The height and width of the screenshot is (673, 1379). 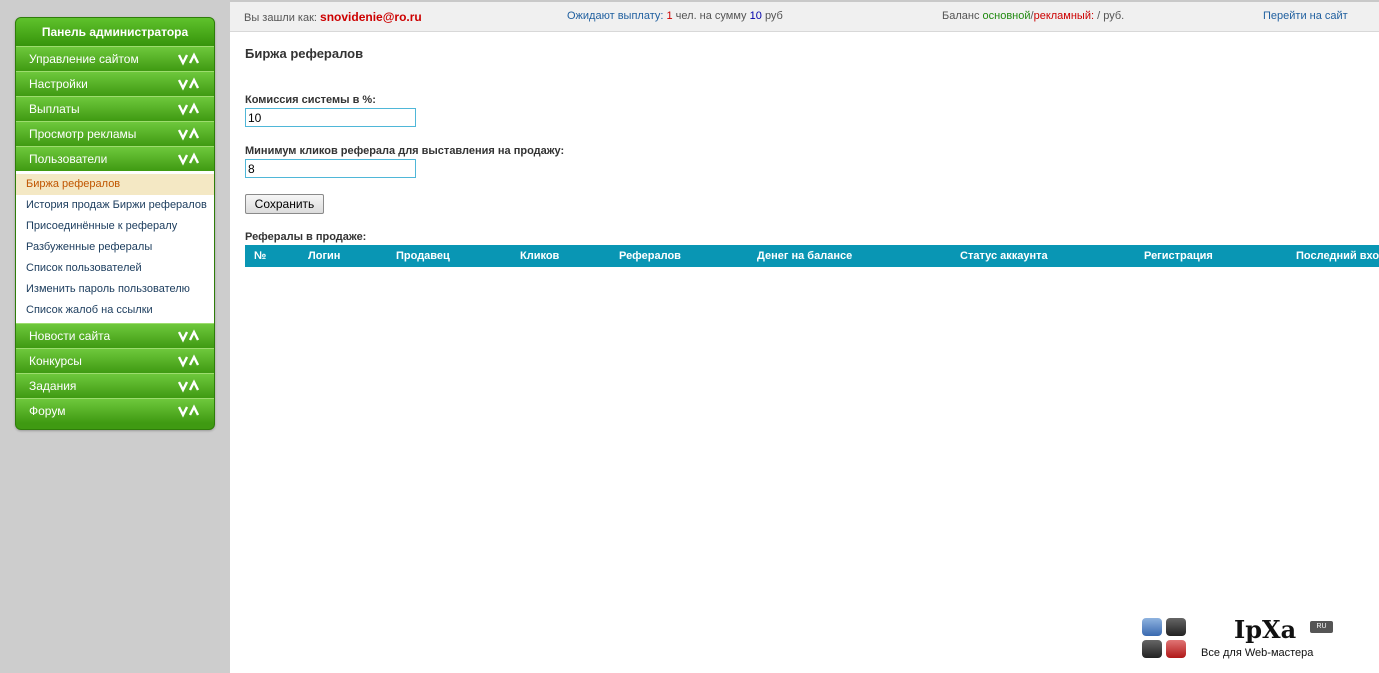 What do you see at coordinates (115, 32) in the screenshot?
I see `panel-title: Панель администратора` at bounding box center [115, 32].